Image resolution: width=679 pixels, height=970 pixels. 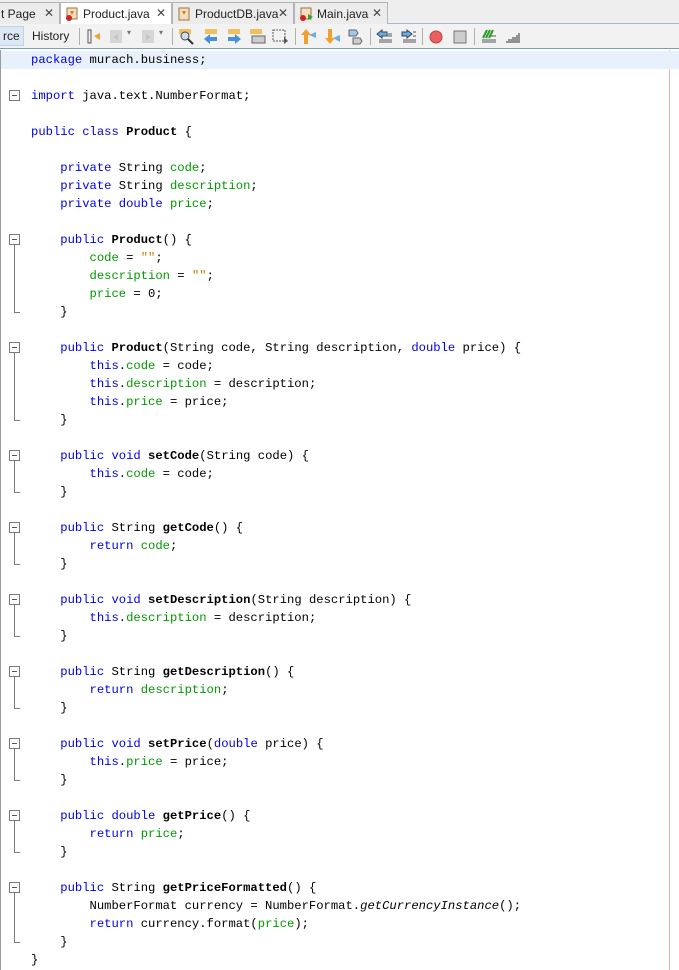 I want to click on toggle-bookmark-icon, so click(x=355, y=36).